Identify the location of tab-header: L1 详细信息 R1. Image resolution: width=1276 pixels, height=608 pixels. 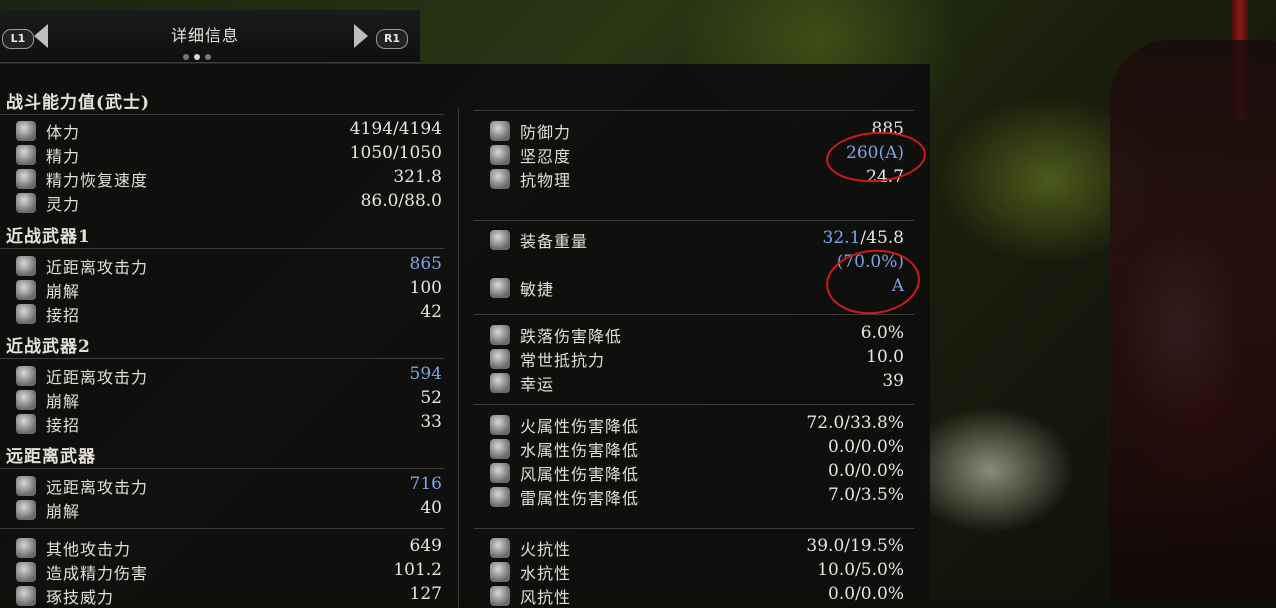
(210, 36).